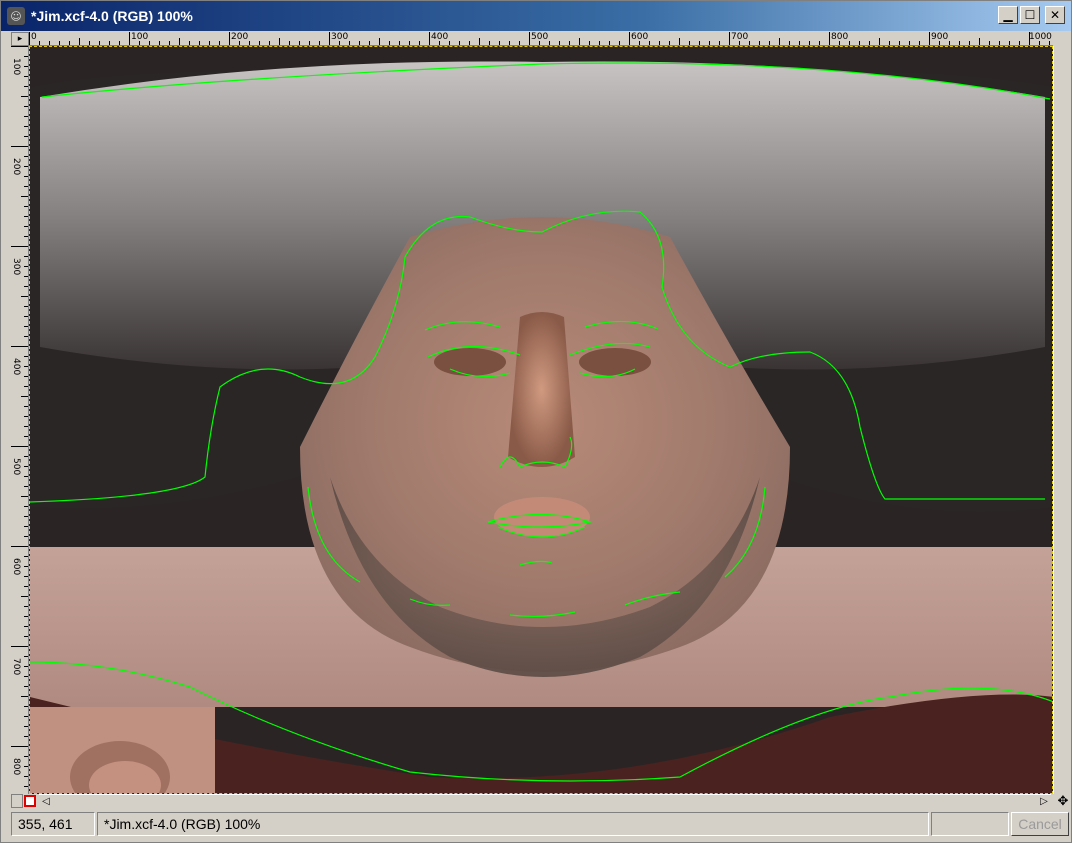 The width and height of the screenshot is (1072, 843). Describe the element at coordinates (20, 39) in the screenshot. I see `menu-arrow-icon: ▸` at that location.